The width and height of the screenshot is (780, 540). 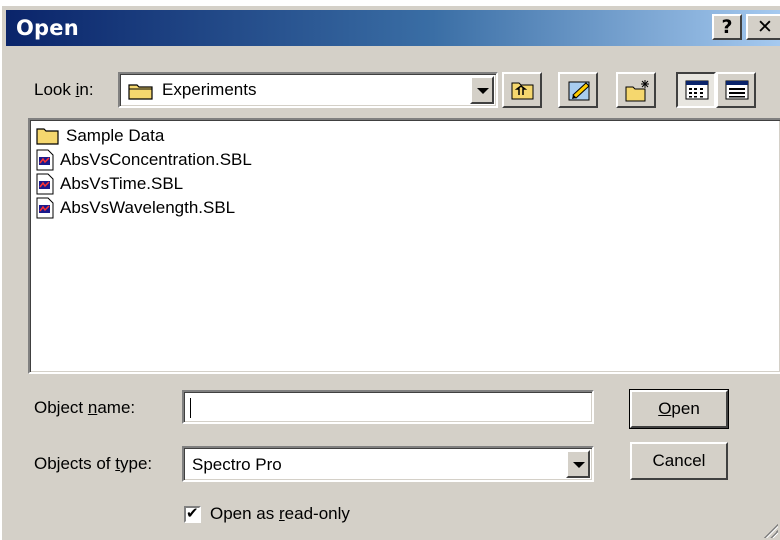 What do you see at coordinates (727, 27) in the screenshot?
I see `help-button: ?` at bounding box center [727, 27].